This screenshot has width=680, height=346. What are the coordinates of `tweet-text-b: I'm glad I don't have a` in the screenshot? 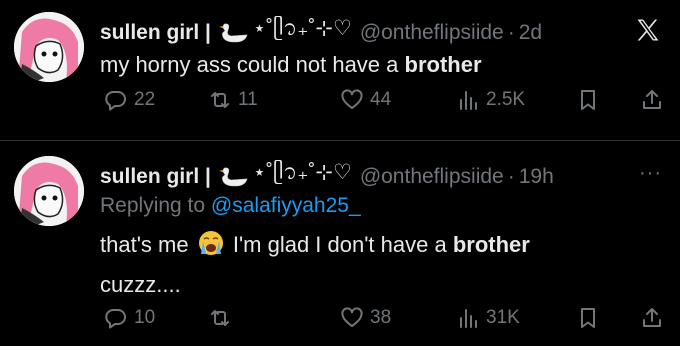 It's located at (342, 244).